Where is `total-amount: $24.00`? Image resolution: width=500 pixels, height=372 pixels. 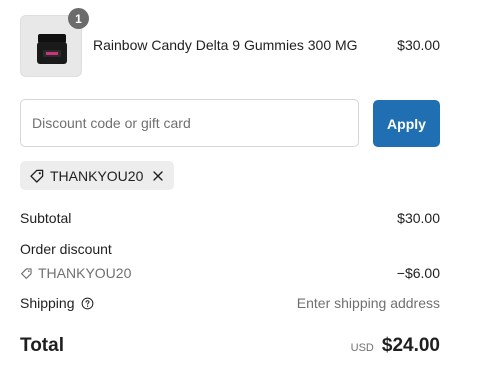 total-amount: $24.00 is located at coordinates (410, 345).